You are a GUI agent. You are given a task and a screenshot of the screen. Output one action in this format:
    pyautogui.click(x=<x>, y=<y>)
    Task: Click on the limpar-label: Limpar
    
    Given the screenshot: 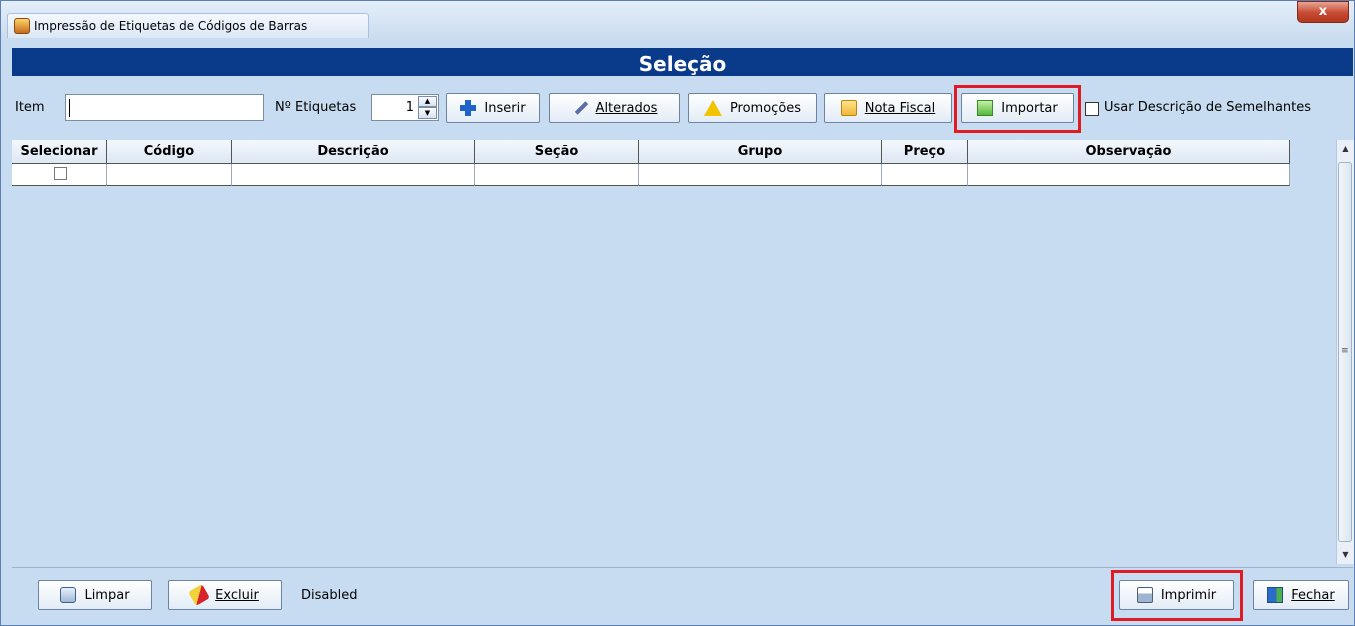 What is the action you would take?
    pyautogui.click(x=107, y=595)
    